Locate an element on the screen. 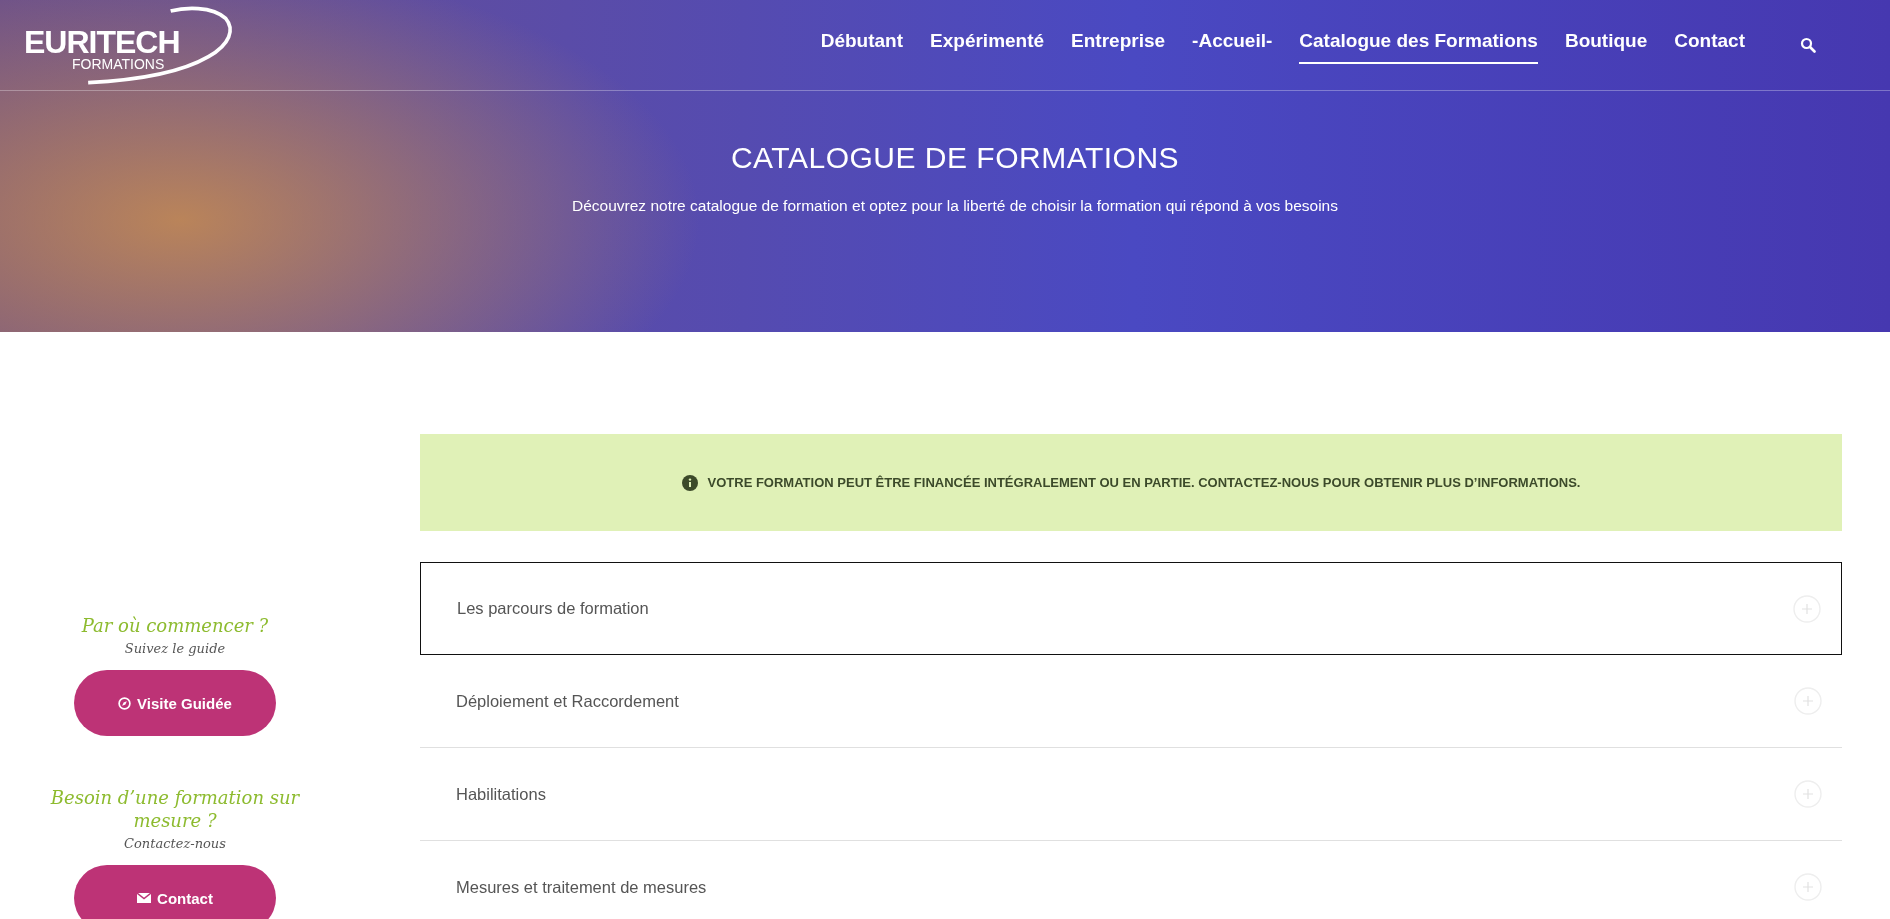 Image resolution: width=1890 pixels, height=919 pixels. sidebar-subheading: Contactez-nous is located at coordinates (175, 843).